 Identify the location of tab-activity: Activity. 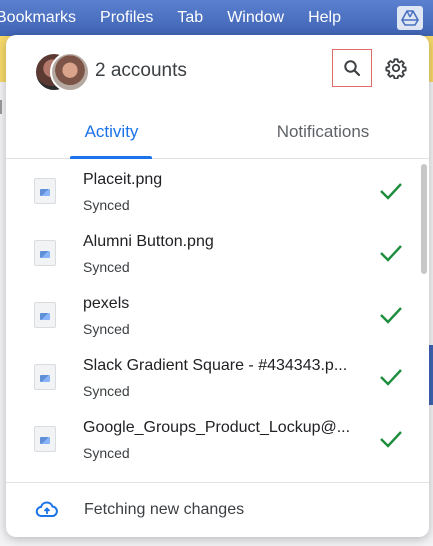
(111, 132).